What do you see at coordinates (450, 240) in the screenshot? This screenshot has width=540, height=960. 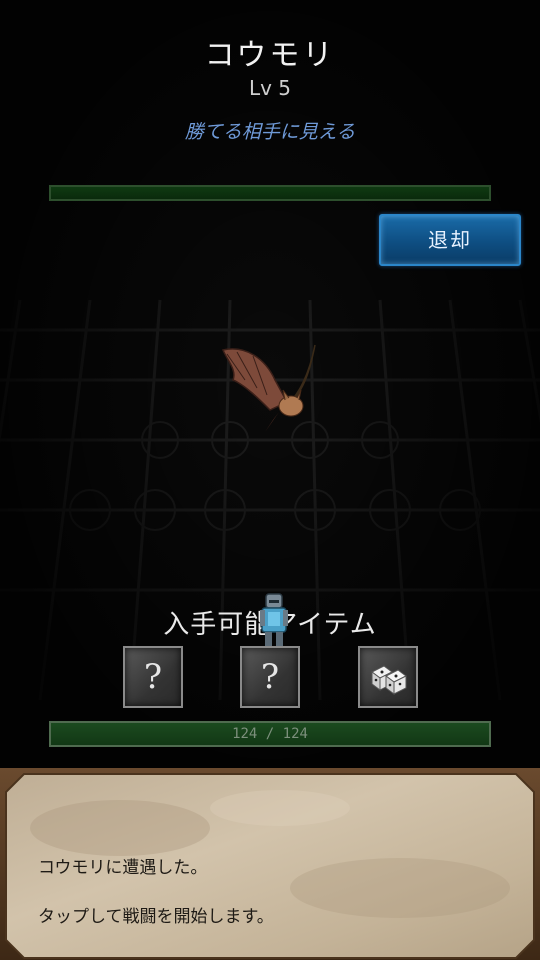 I see `retreat-button: 退却` at bounding box center [450, 240].